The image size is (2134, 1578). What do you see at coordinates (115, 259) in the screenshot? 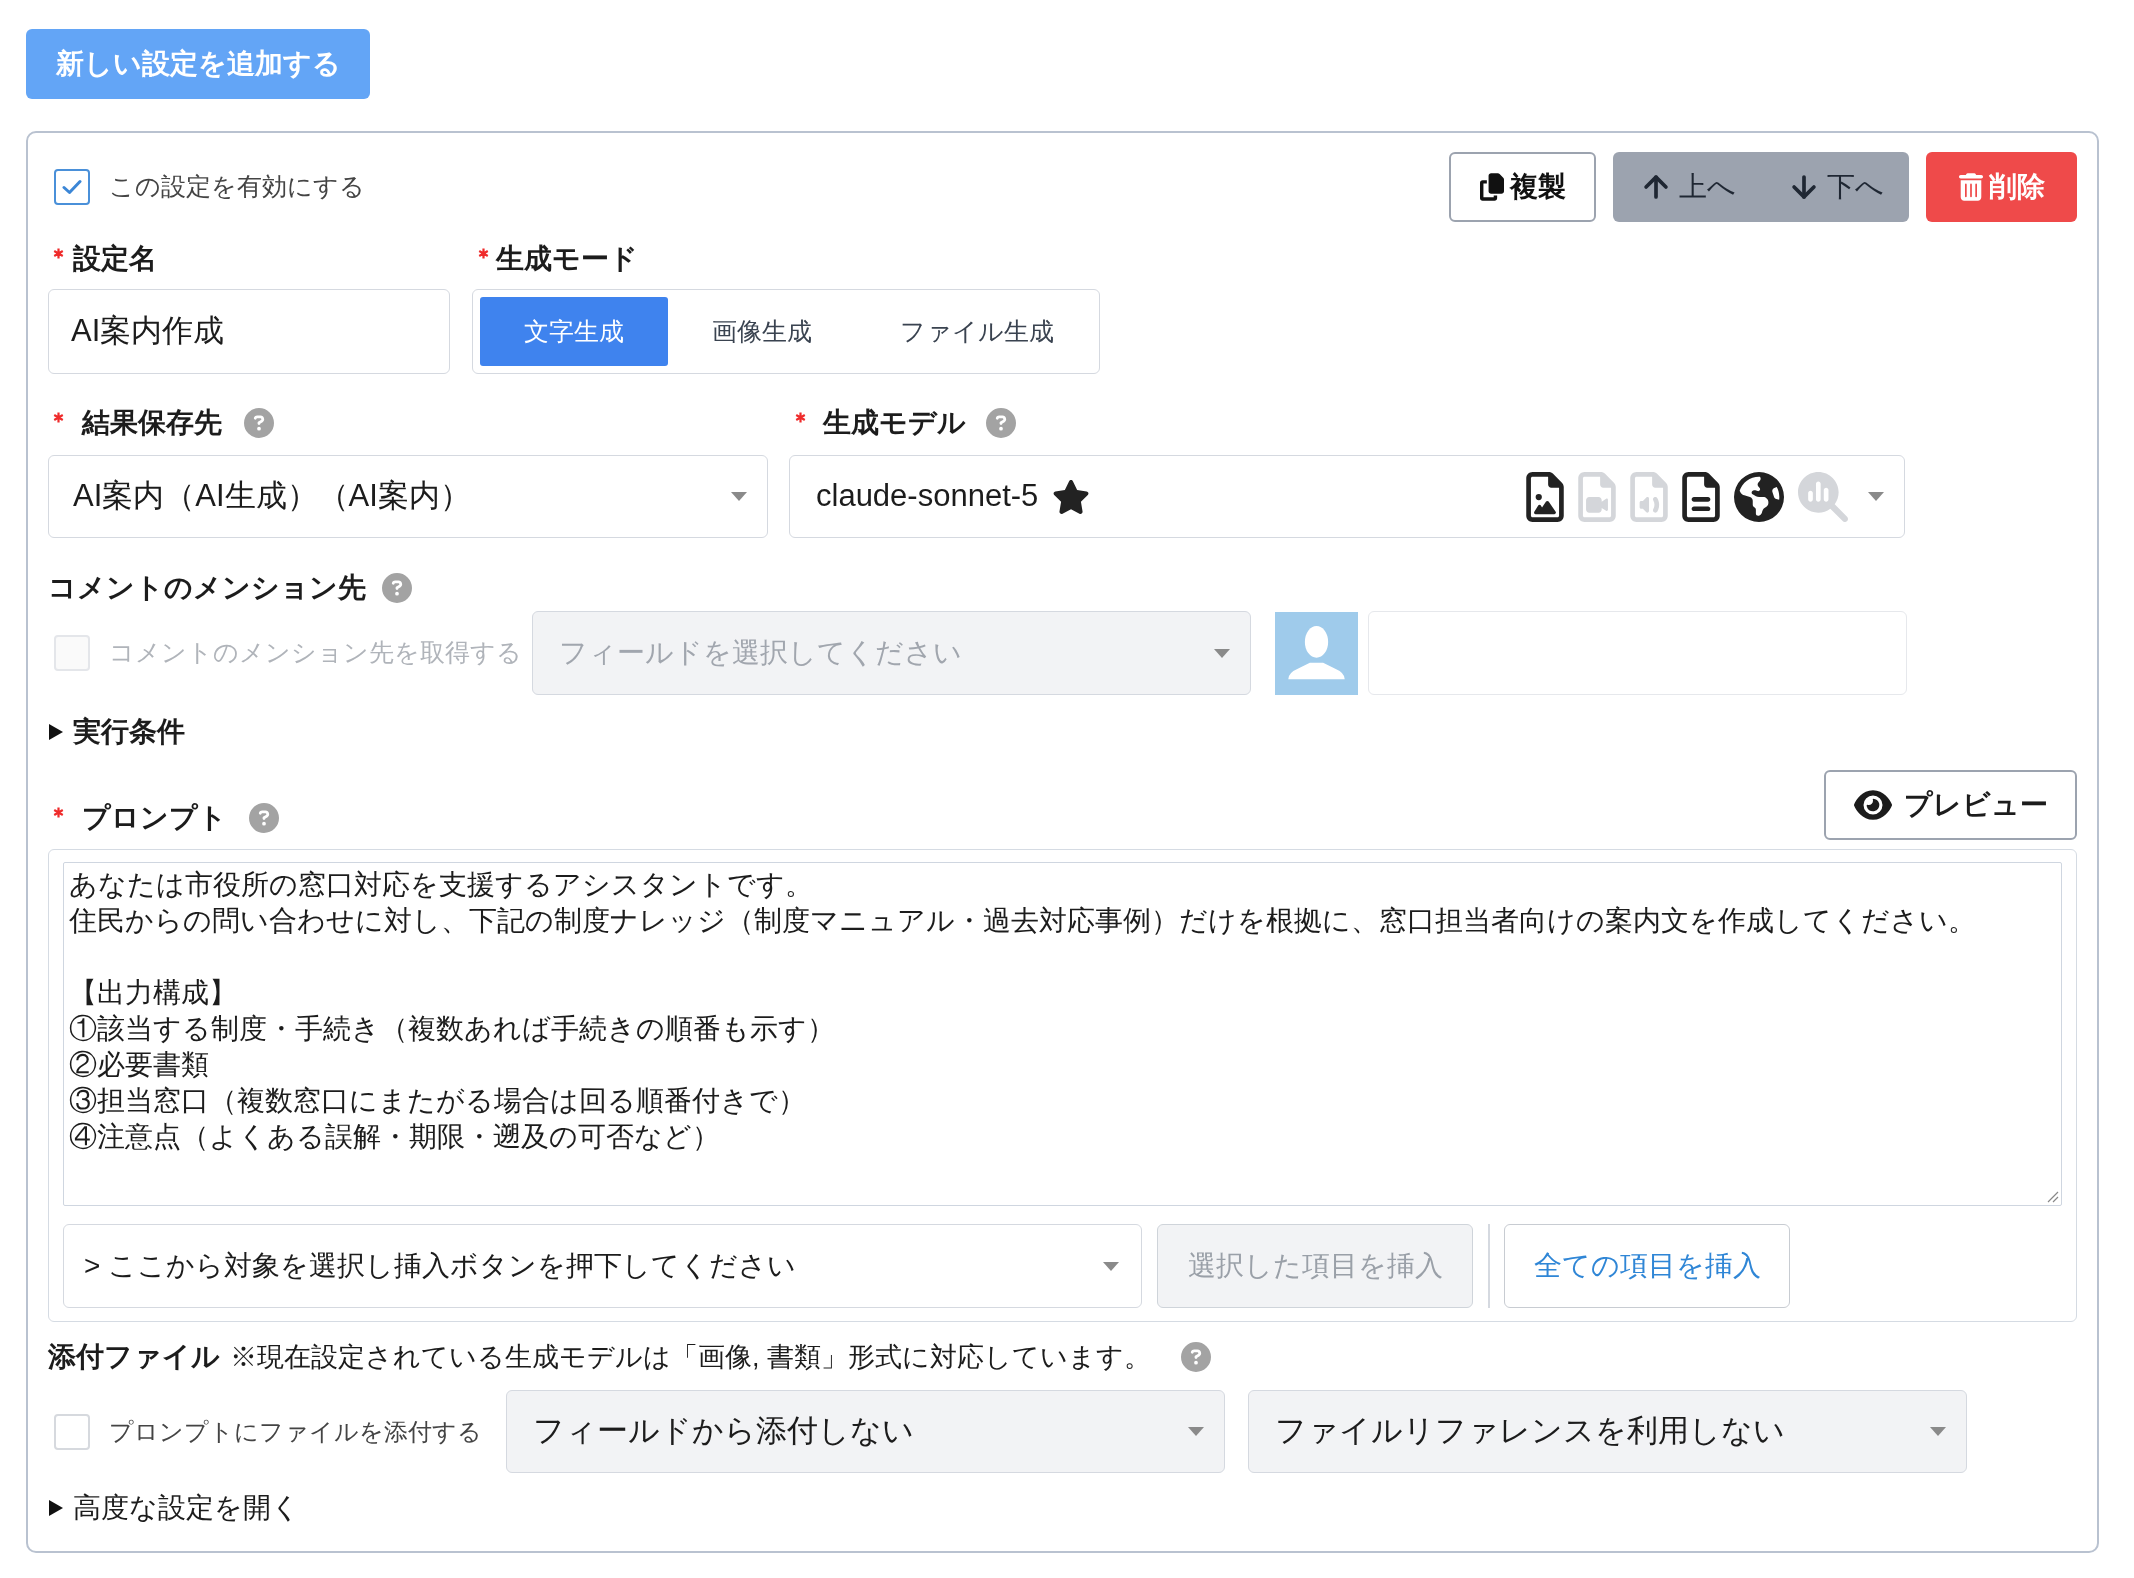
I see `field-label: 設定名` at bounding box center [115, 259].